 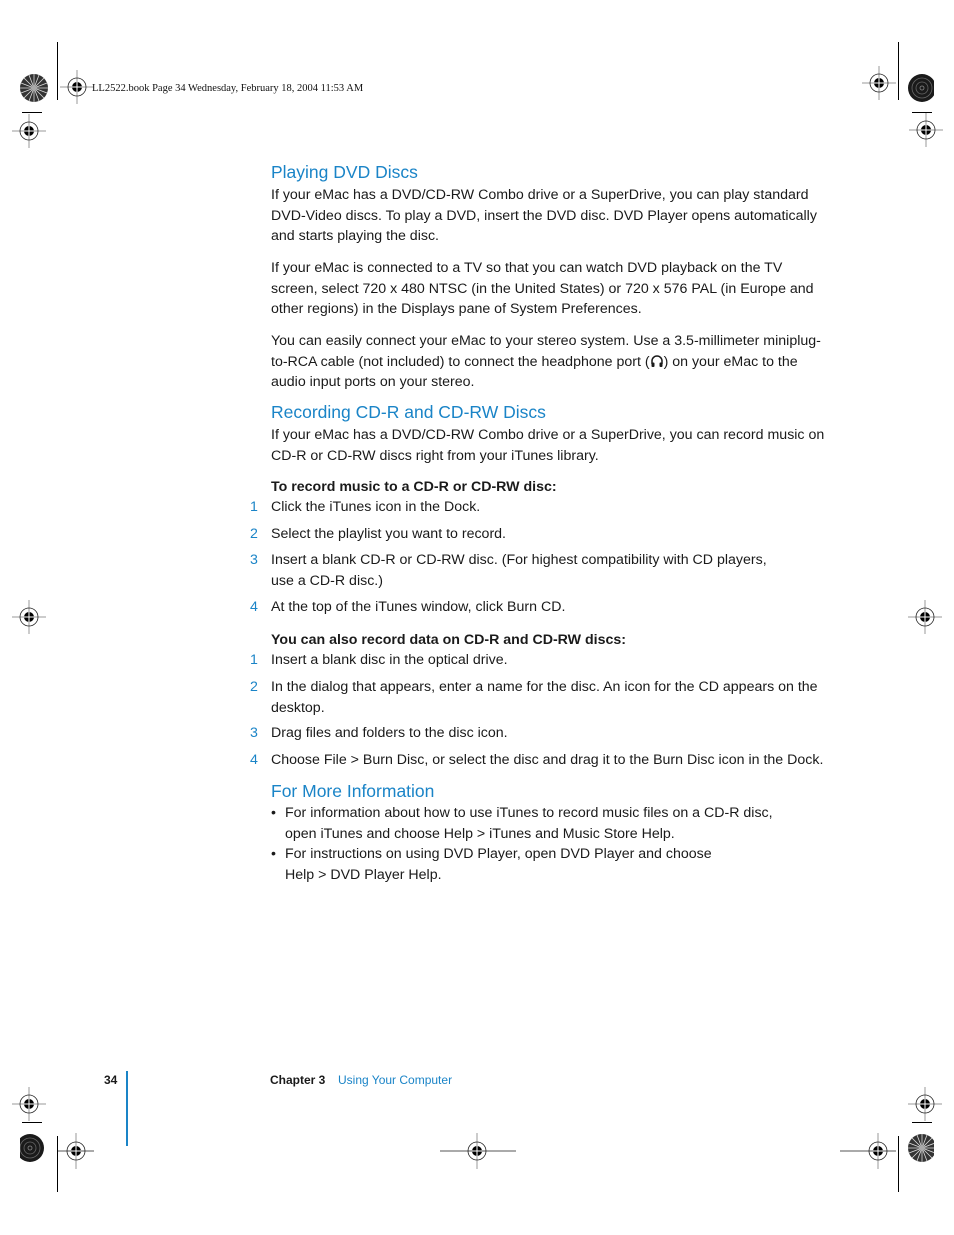 I want to click on footer-divider, so click(x=127, y=1108).